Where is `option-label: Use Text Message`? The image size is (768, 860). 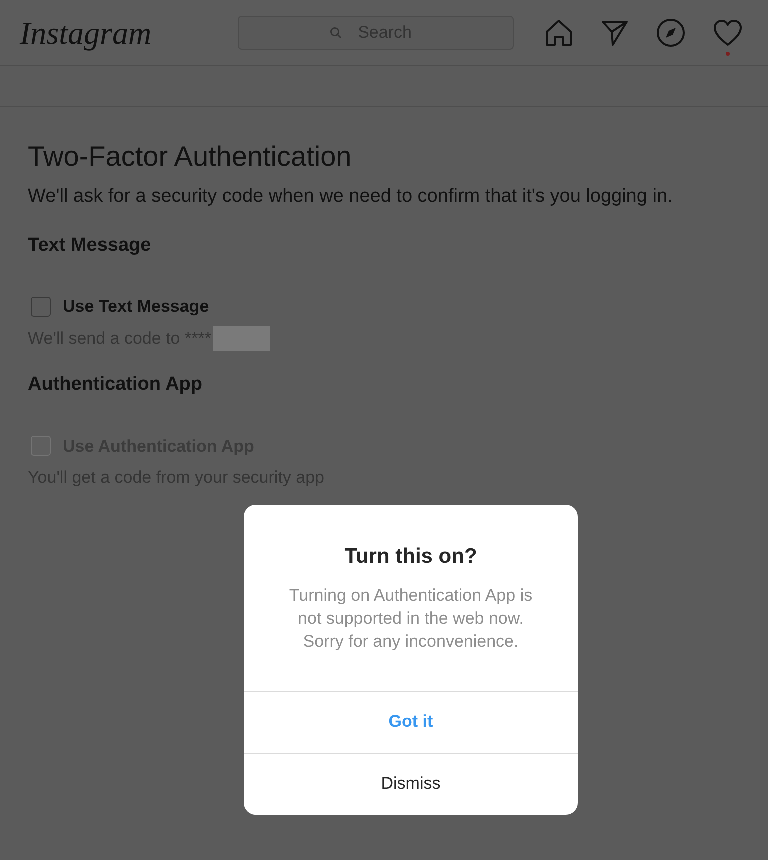
option-label: Use Text Message is located at coordinates (136, 307).